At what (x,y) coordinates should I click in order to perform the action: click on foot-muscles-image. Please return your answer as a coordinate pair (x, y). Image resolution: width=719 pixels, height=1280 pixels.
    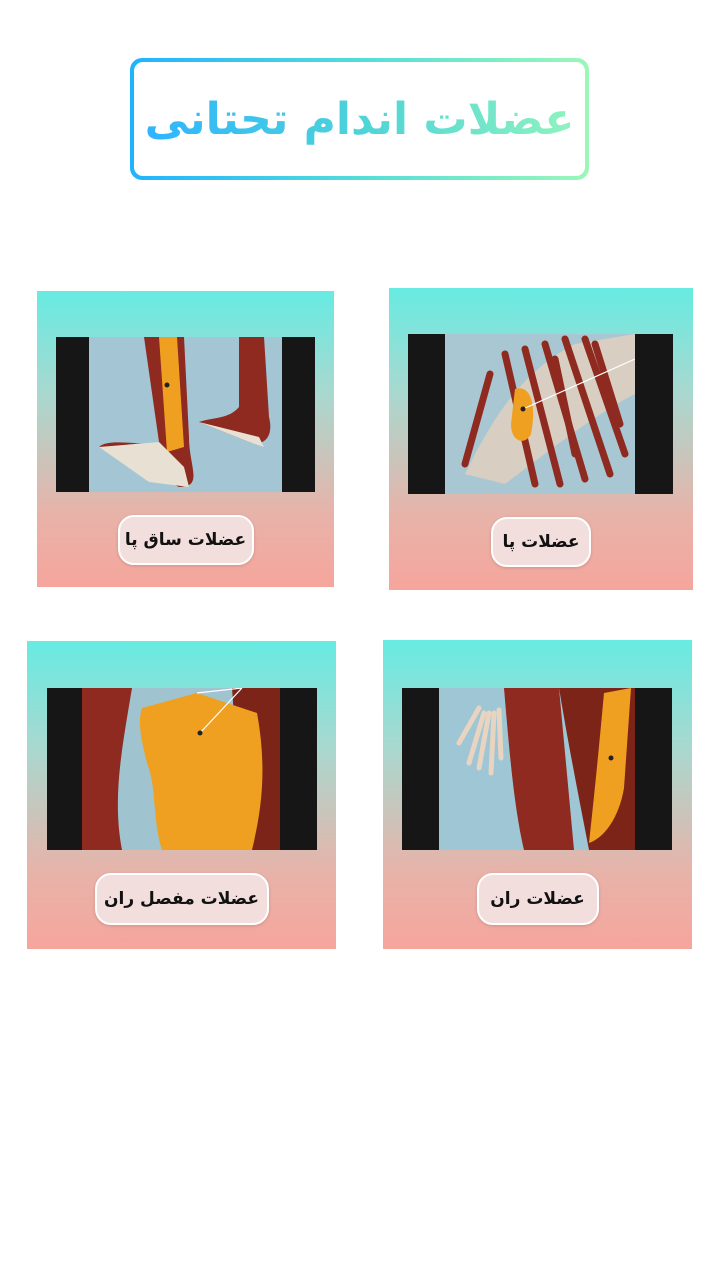
    Looking at the image, I should click on (540, 414).